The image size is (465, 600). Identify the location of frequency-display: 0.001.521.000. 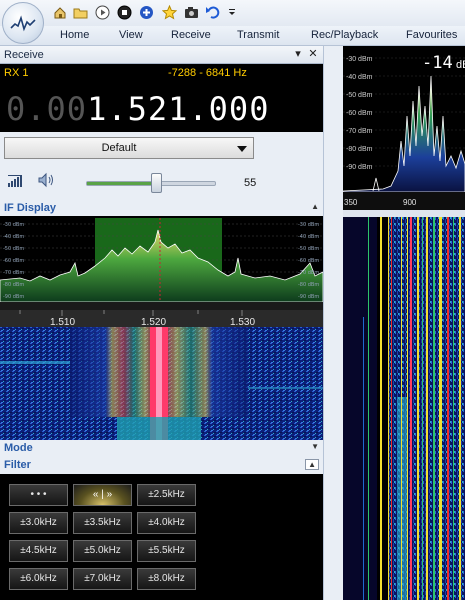
(137, 109).